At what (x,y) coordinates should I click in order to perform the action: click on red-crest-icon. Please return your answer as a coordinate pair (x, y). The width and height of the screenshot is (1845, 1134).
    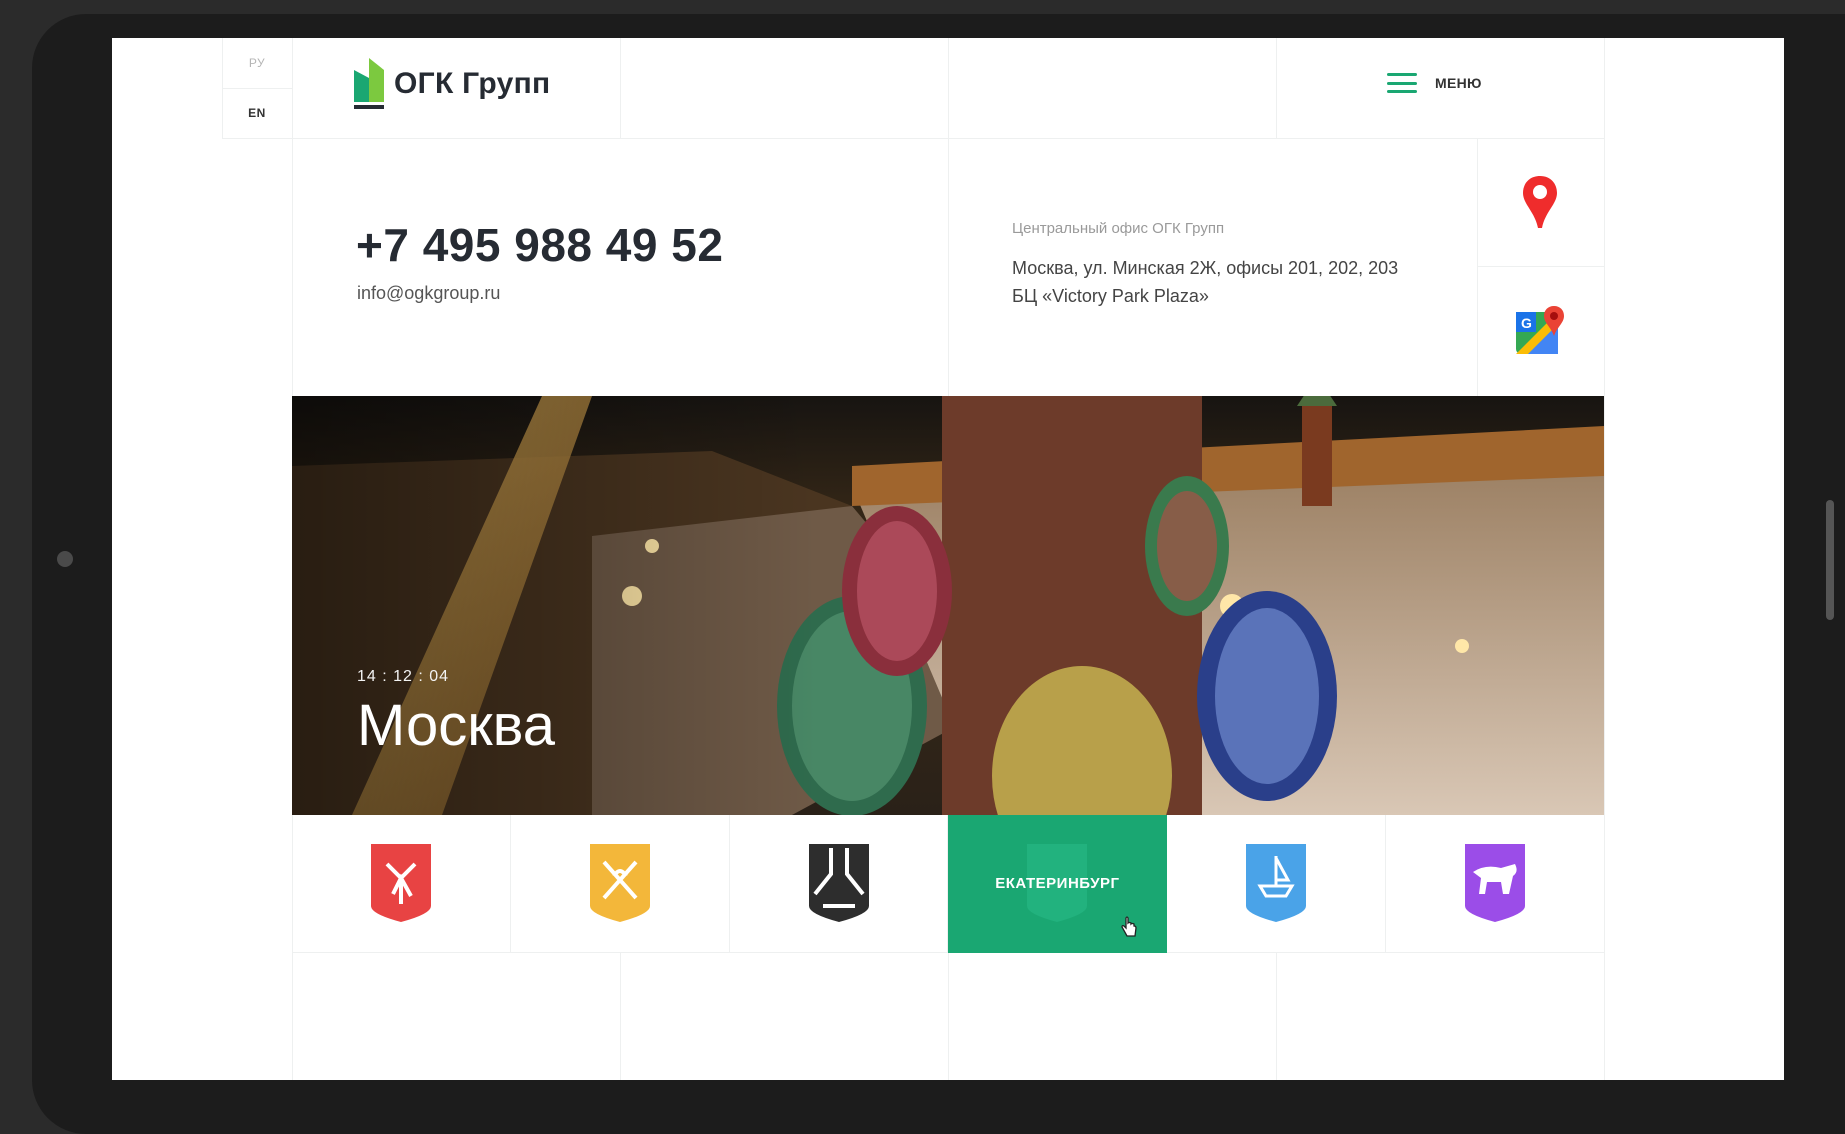
    Looking at the image, I should click on (400, 882).